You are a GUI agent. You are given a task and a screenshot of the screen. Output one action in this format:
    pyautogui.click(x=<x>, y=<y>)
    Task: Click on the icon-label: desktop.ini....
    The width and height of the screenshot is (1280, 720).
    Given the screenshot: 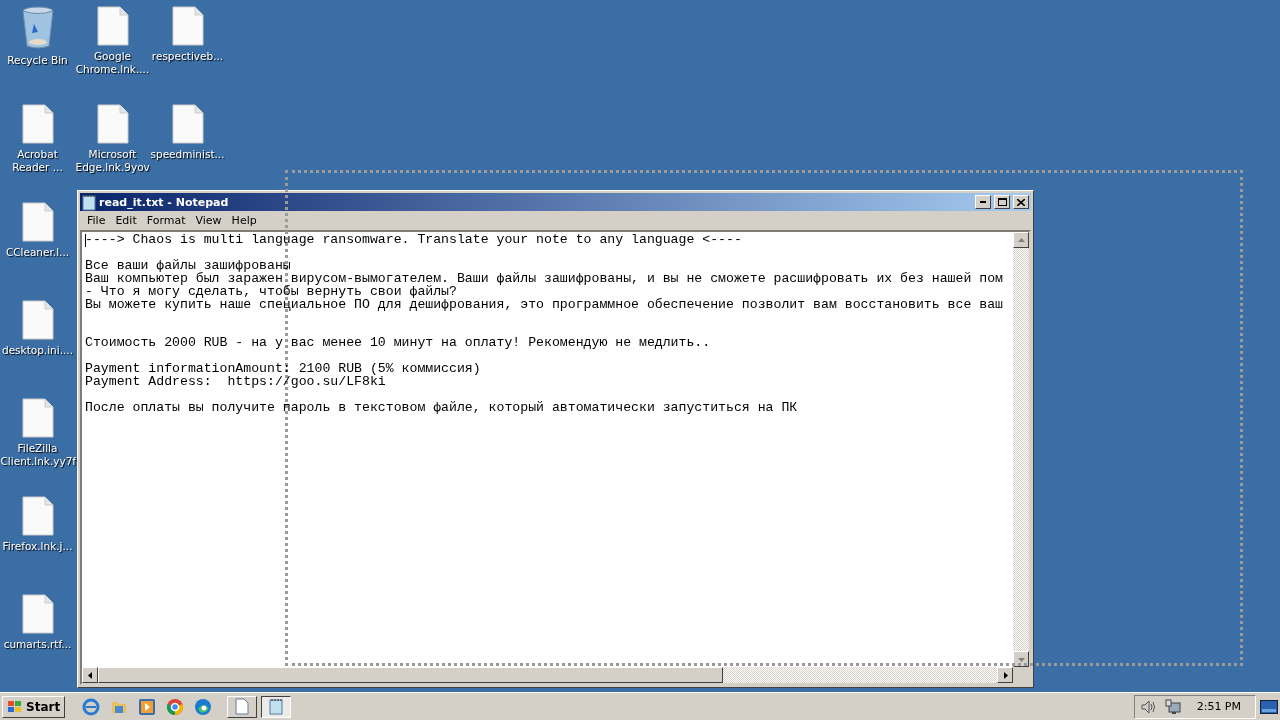 What is the action you would take?
    pyautogui.click(x=37, y=350)
    